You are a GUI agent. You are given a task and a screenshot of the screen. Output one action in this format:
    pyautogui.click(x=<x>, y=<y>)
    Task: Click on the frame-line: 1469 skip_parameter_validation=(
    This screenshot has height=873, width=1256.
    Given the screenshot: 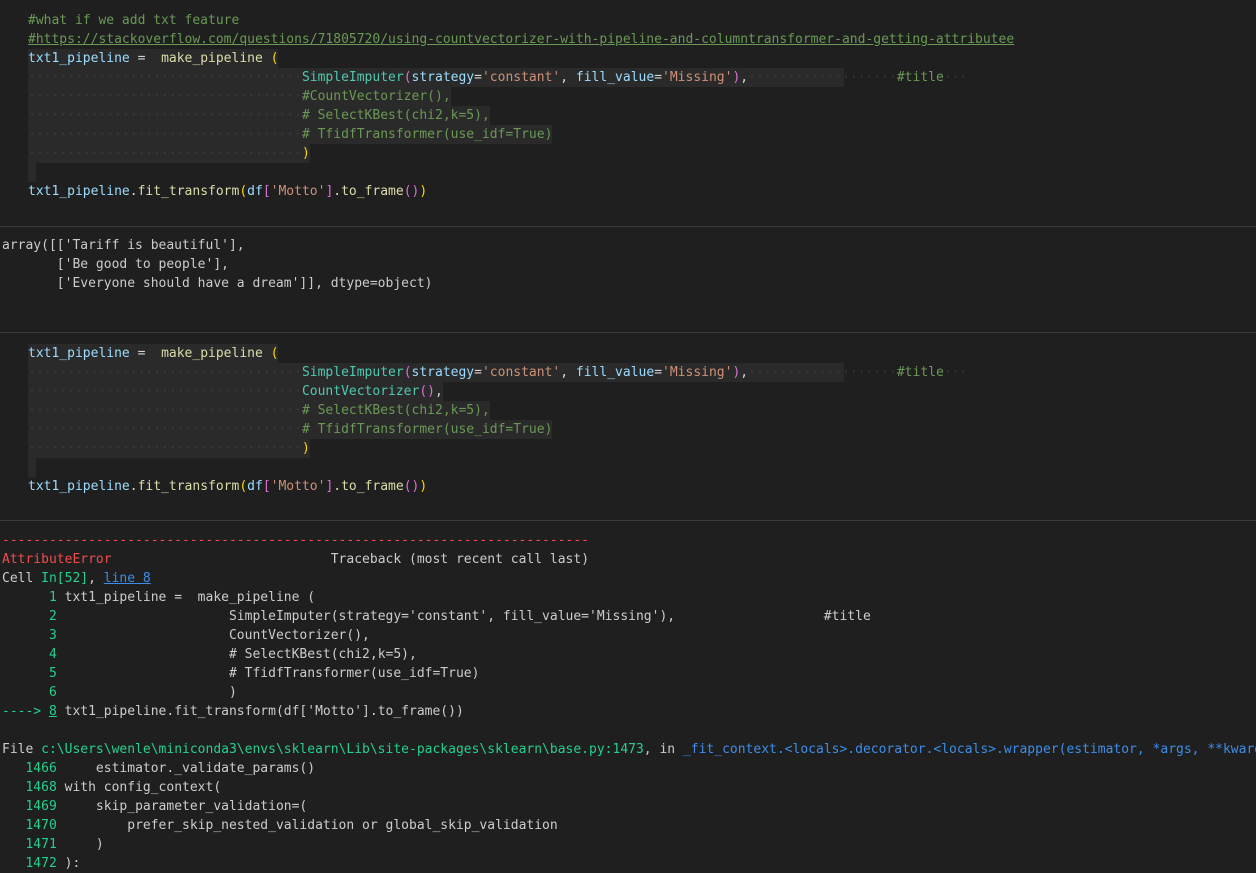 What is the action you would take?
    pyautogui.click(x=154, y=806)
    